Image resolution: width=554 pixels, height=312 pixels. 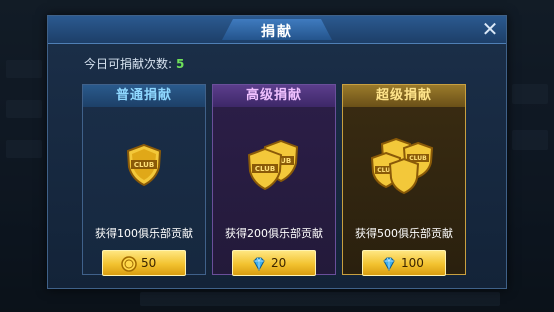 What do you see at coordinates (149, 263) in the screenshot?
I see `normal-donation-cost: 50` at bounding box center [149, 263].